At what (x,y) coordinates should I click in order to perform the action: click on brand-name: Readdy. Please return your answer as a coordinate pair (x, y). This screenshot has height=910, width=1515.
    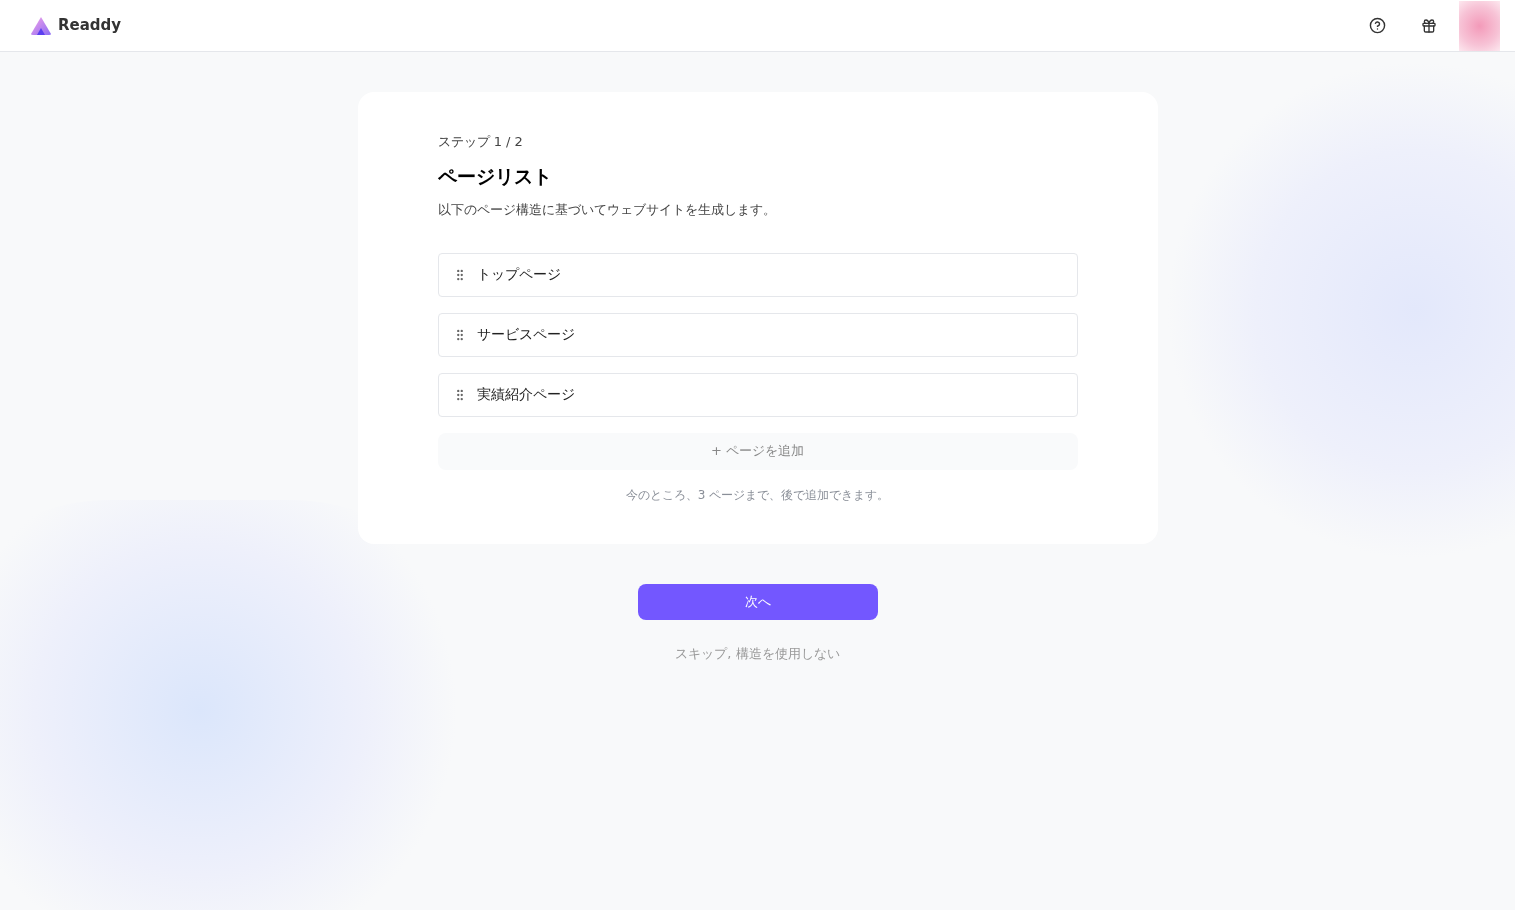
    Looking at the image, I should click on (90, 26).